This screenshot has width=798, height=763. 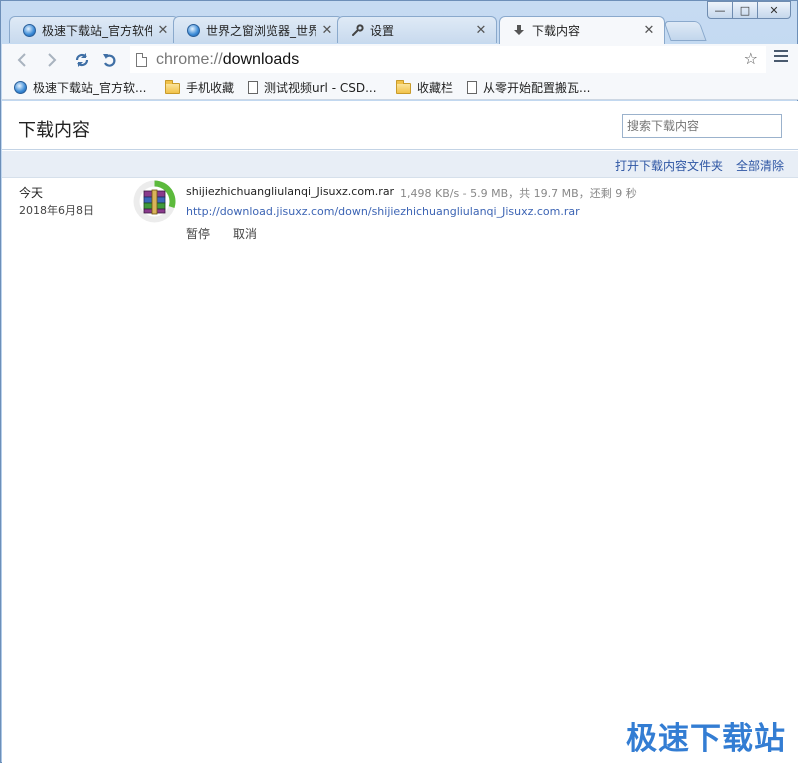 I want to click on watermark-logo: 极速下载站, so click(x=706, y=739).